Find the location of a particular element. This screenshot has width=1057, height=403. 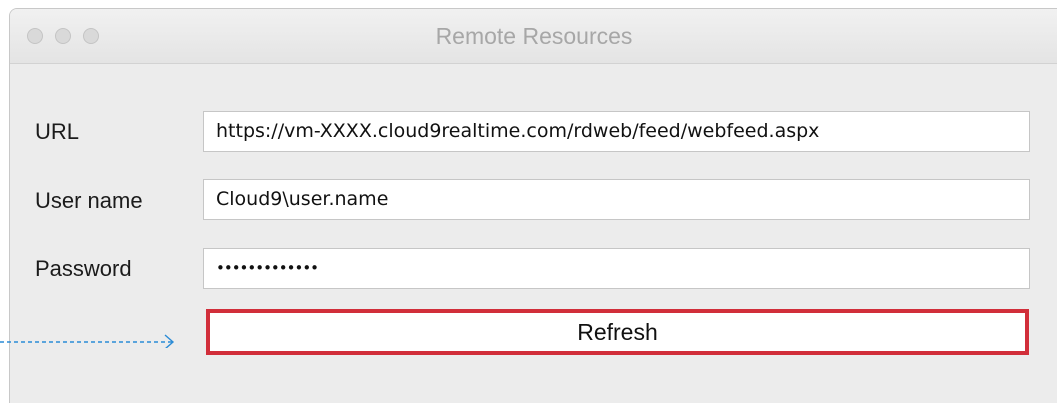

url-label: URL is located at coordinates (57, 131).